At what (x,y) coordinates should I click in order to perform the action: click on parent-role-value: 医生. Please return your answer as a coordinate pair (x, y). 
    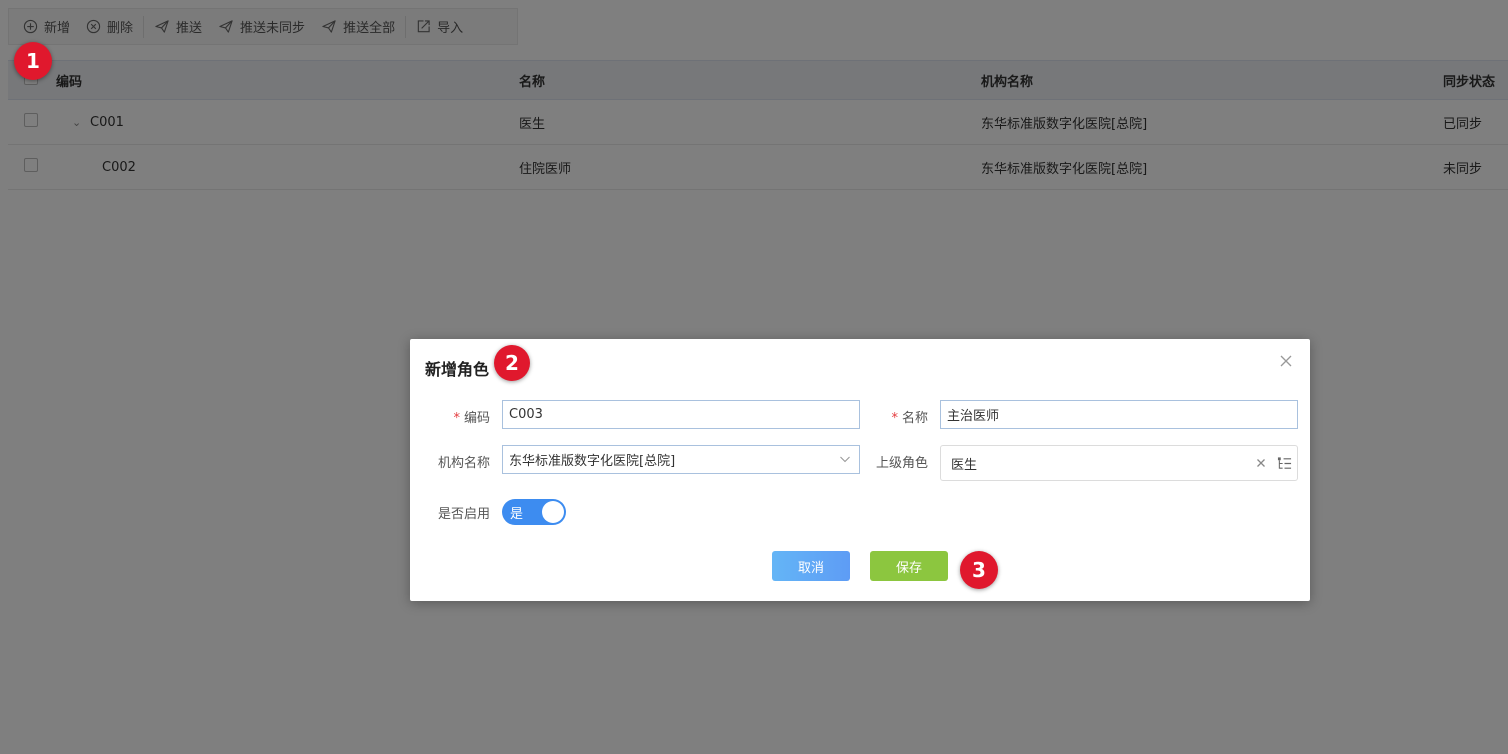
    Looking at the image, I should click on (964, 465).